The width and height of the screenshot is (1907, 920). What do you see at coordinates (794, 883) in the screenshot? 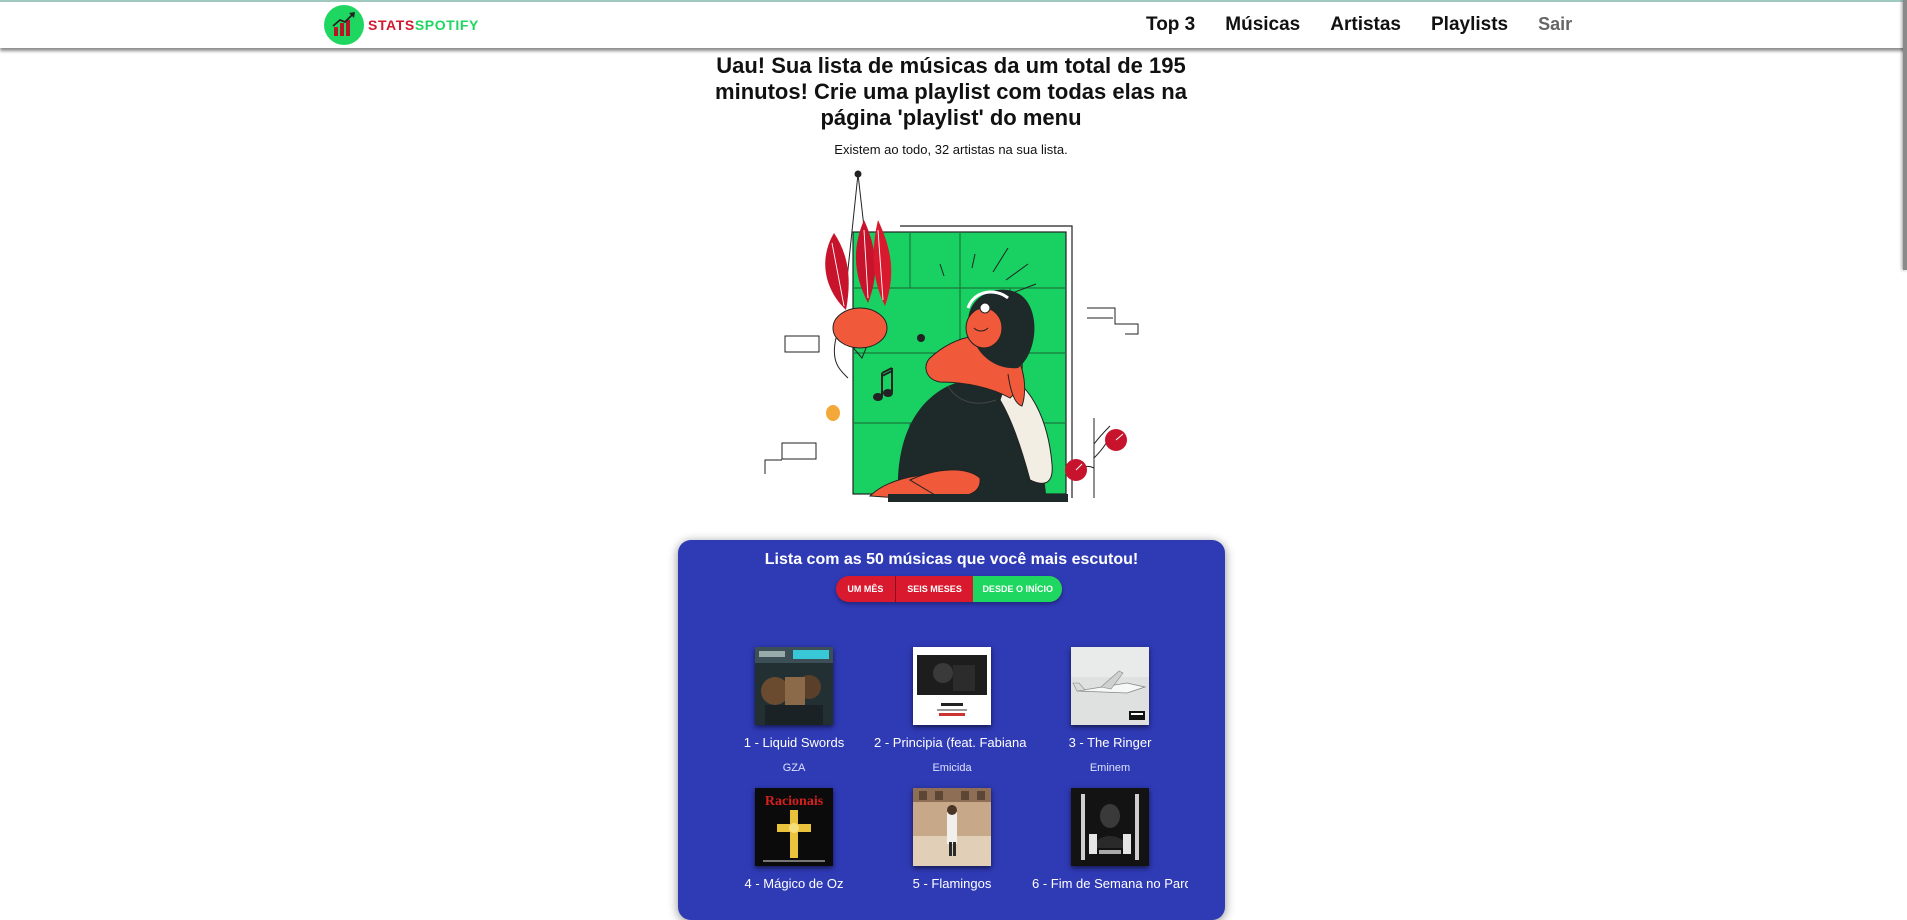
I see `track-title: 4 - Mágico de Oz` at bounding box center [794, 883].